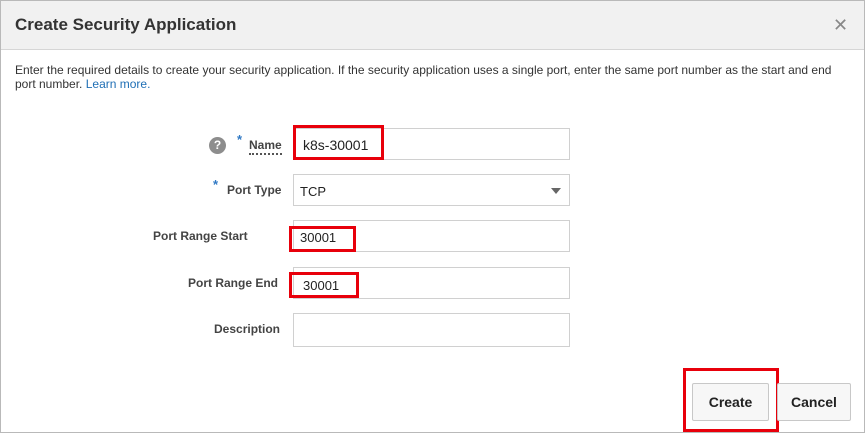  Describe the element at coordinates (200, 236) in the screenshot. I see `port-range-start-label: Port Range Start` at that location.